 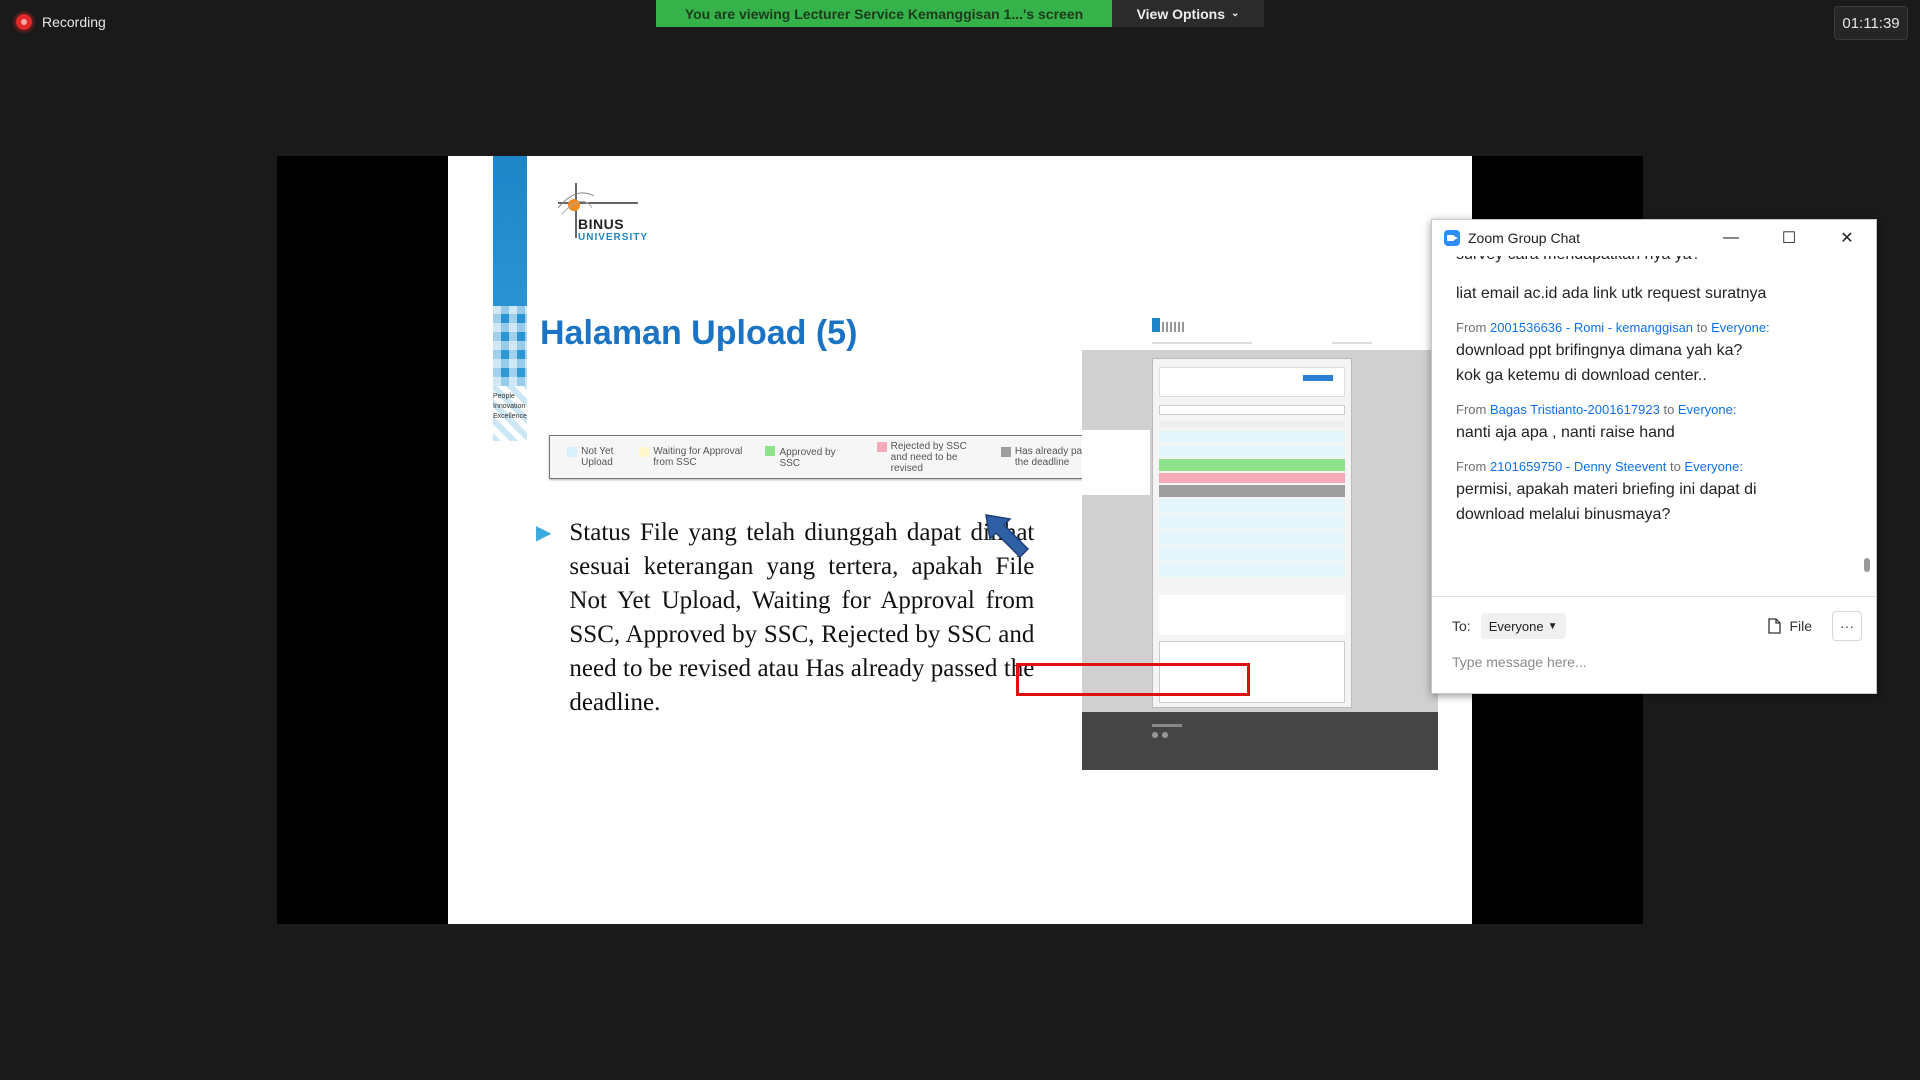 What do you see at coordinates (1800, 626) in the screenshot?
I see `file-label: File` at bounding box center [1800, 626].